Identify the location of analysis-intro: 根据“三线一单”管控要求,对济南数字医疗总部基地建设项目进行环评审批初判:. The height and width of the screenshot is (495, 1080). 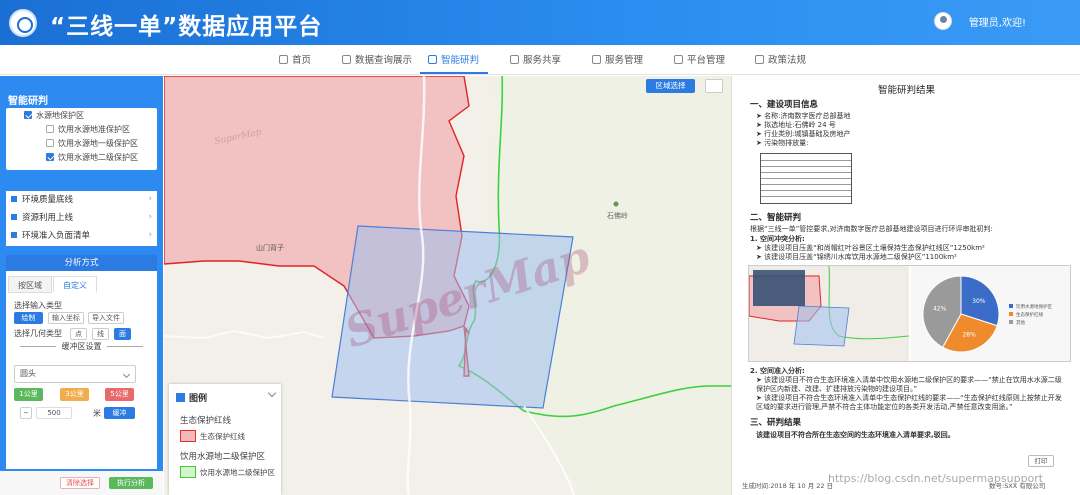
(871, 229).